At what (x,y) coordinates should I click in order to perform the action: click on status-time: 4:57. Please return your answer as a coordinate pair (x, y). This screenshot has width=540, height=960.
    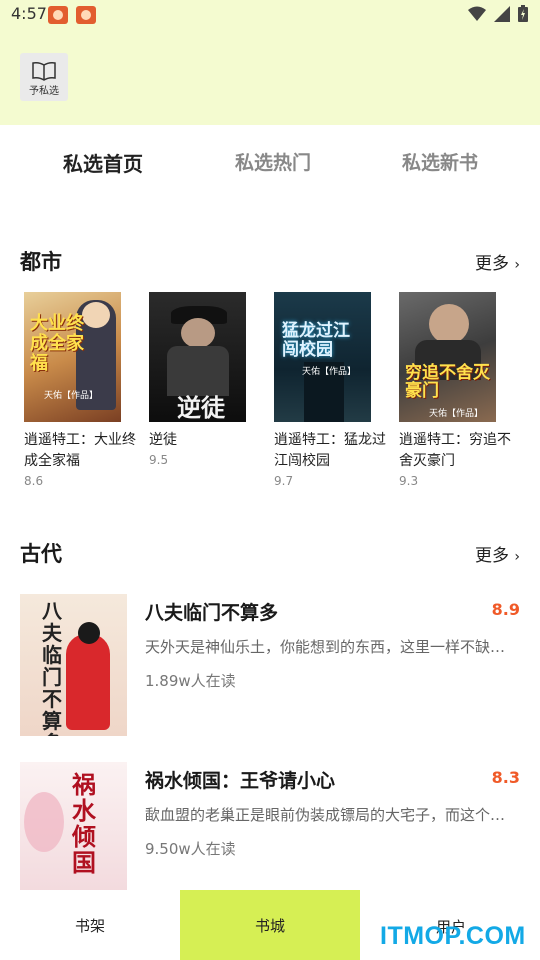
    Looking at the image, I should click on (29, 13).